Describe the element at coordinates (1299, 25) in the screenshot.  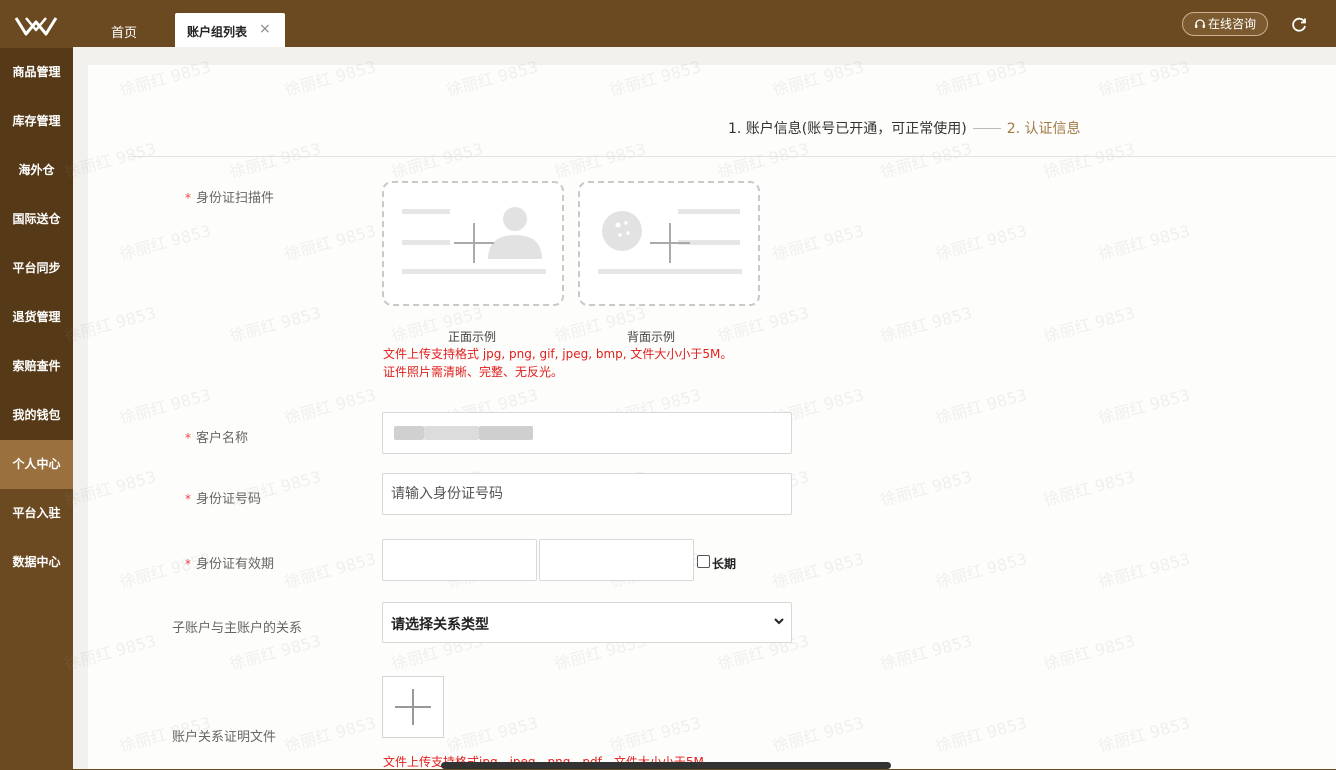
I see `refresh-icon` at that location.